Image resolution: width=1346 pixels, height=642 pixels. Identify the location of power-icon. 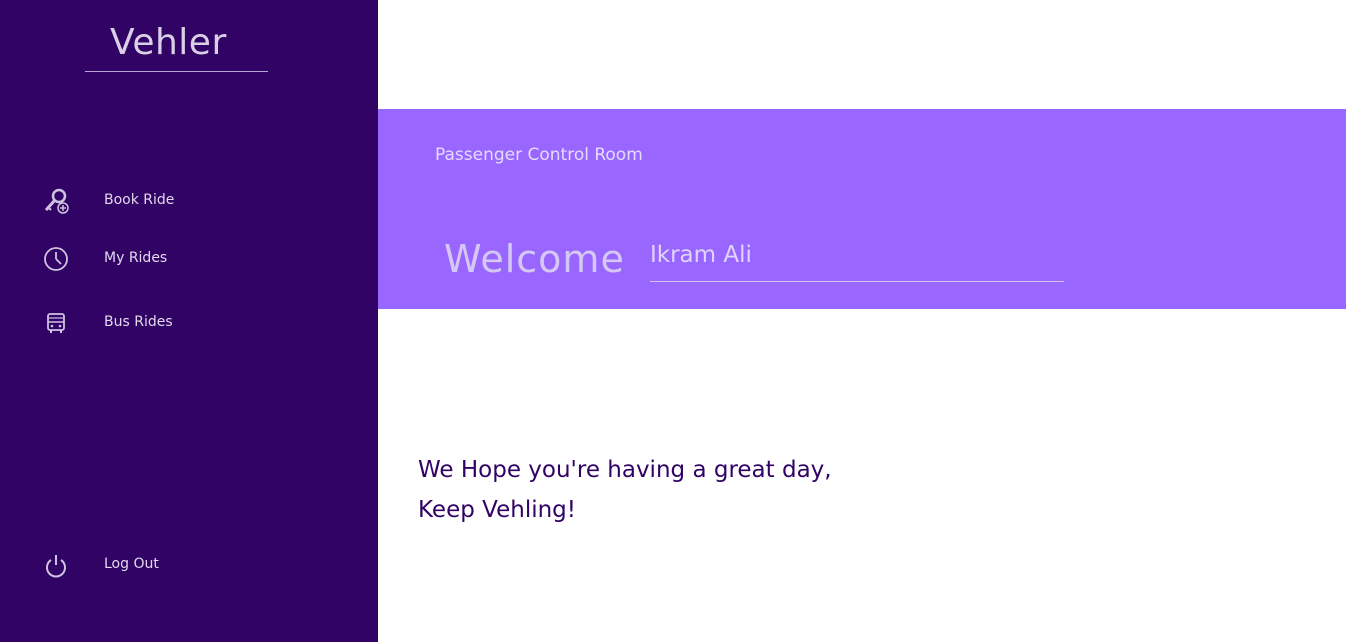
(56, 565).